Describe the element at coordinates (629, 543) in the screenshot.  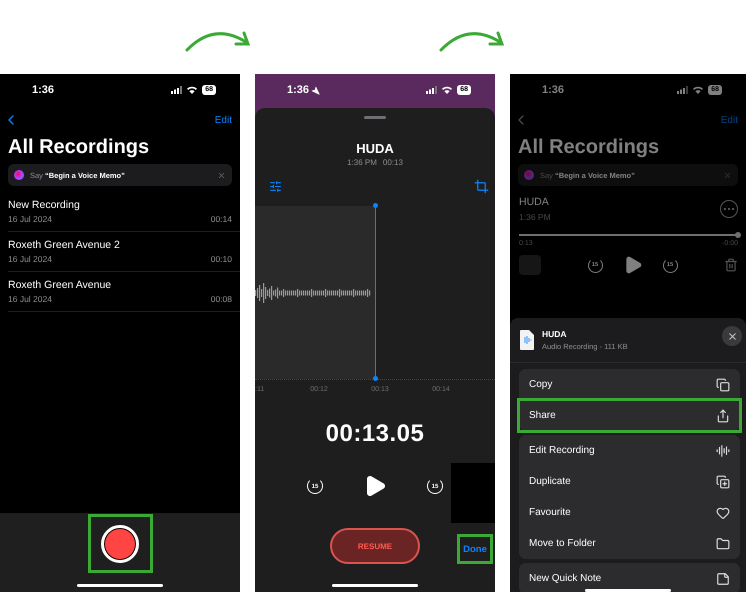
I see `menu-item: Move to Folder` at that location.